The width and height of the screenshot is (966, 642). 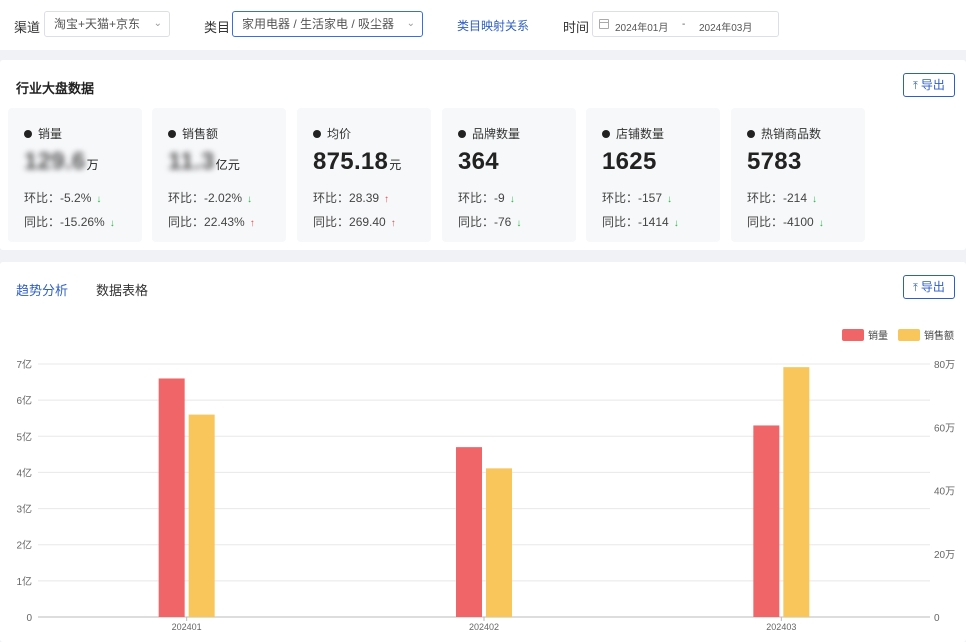 I want to click on metric-mom: 环比：-2.02% ↓, so click(x=210, y=197).